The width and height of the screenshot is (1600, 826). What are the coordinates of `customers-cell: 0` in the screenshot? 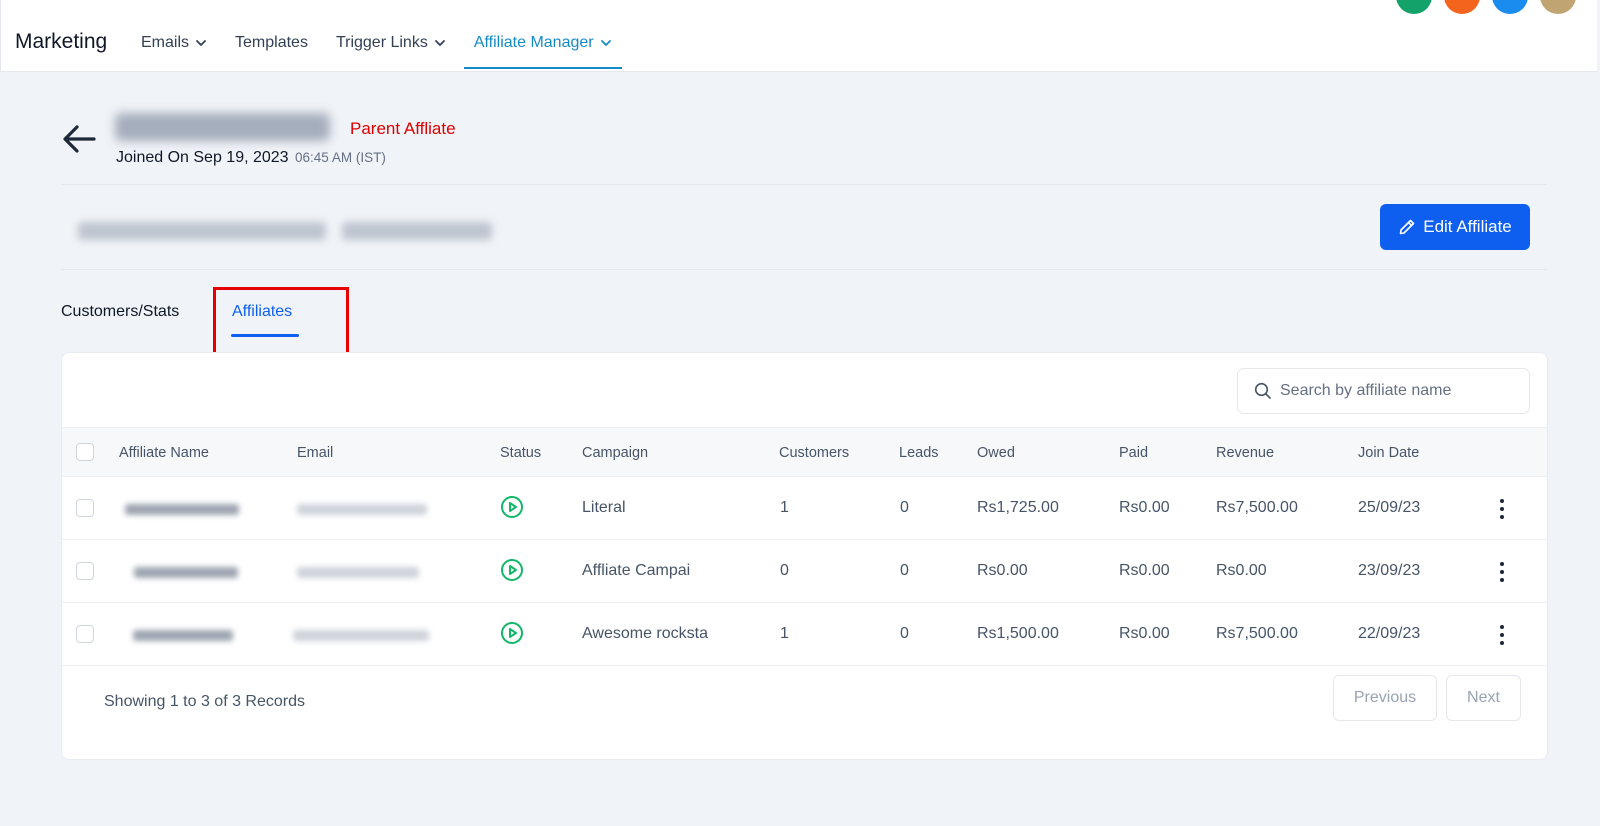 It's located at (784, 570).